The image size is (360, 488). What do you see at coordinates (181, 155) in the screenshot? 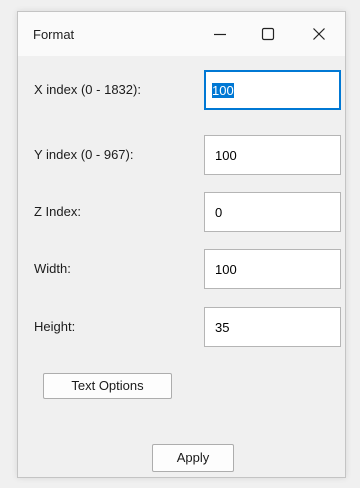
I see `y-index-row: Y index (0 - 967):` at bounding box center [181, 155].